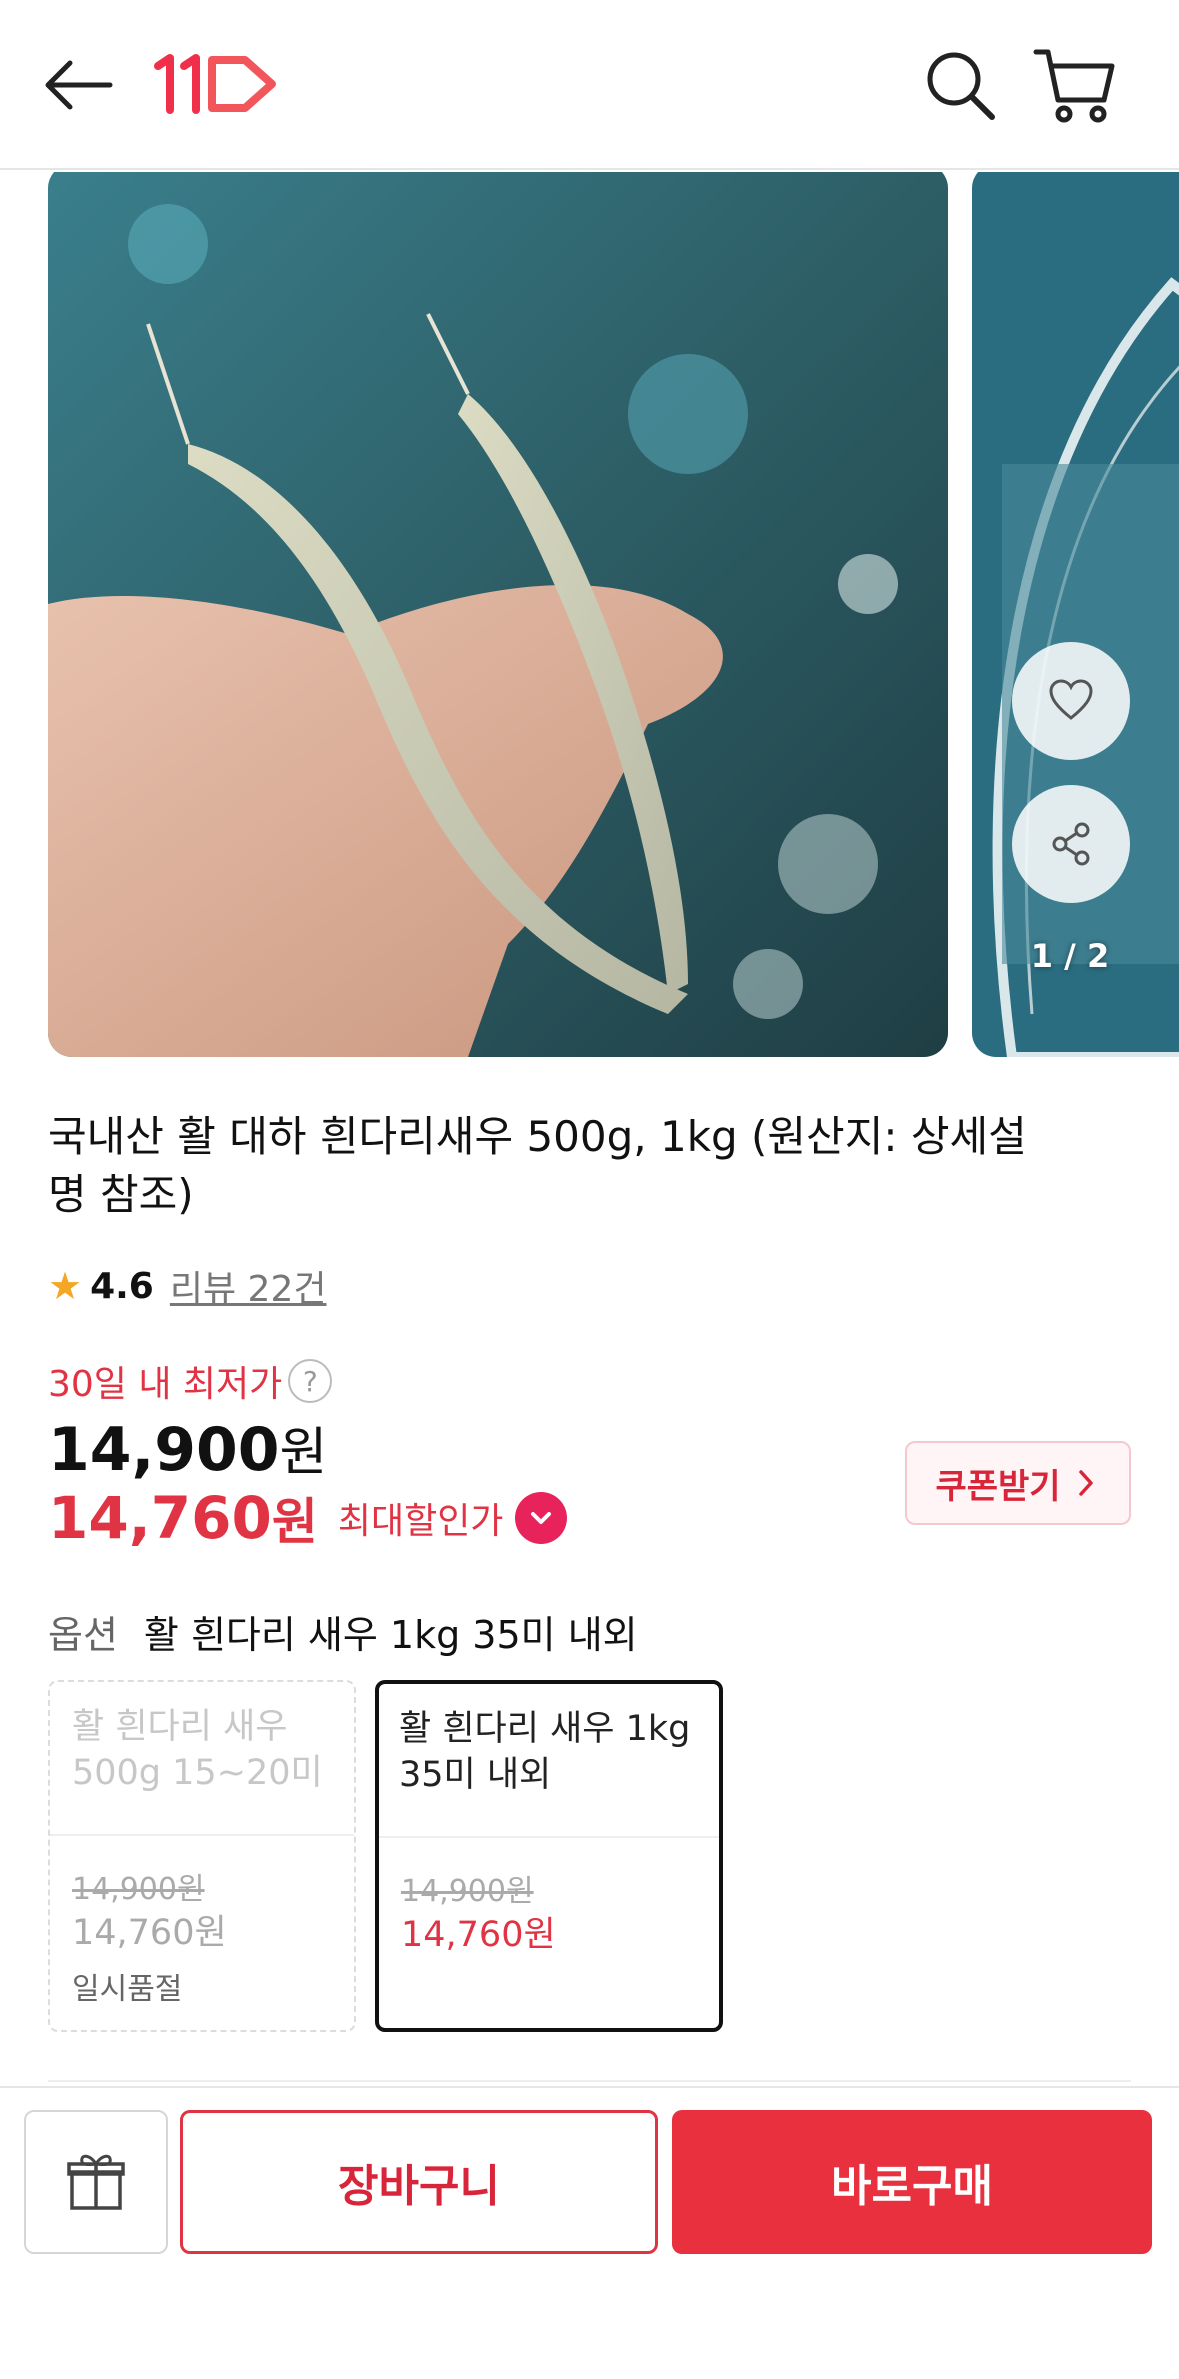 The width and height of the screenshot is (1179, 2379). I want to click on option-name: 활 흰다리 새우 1kg 35미 내외, so click(556, 1752).